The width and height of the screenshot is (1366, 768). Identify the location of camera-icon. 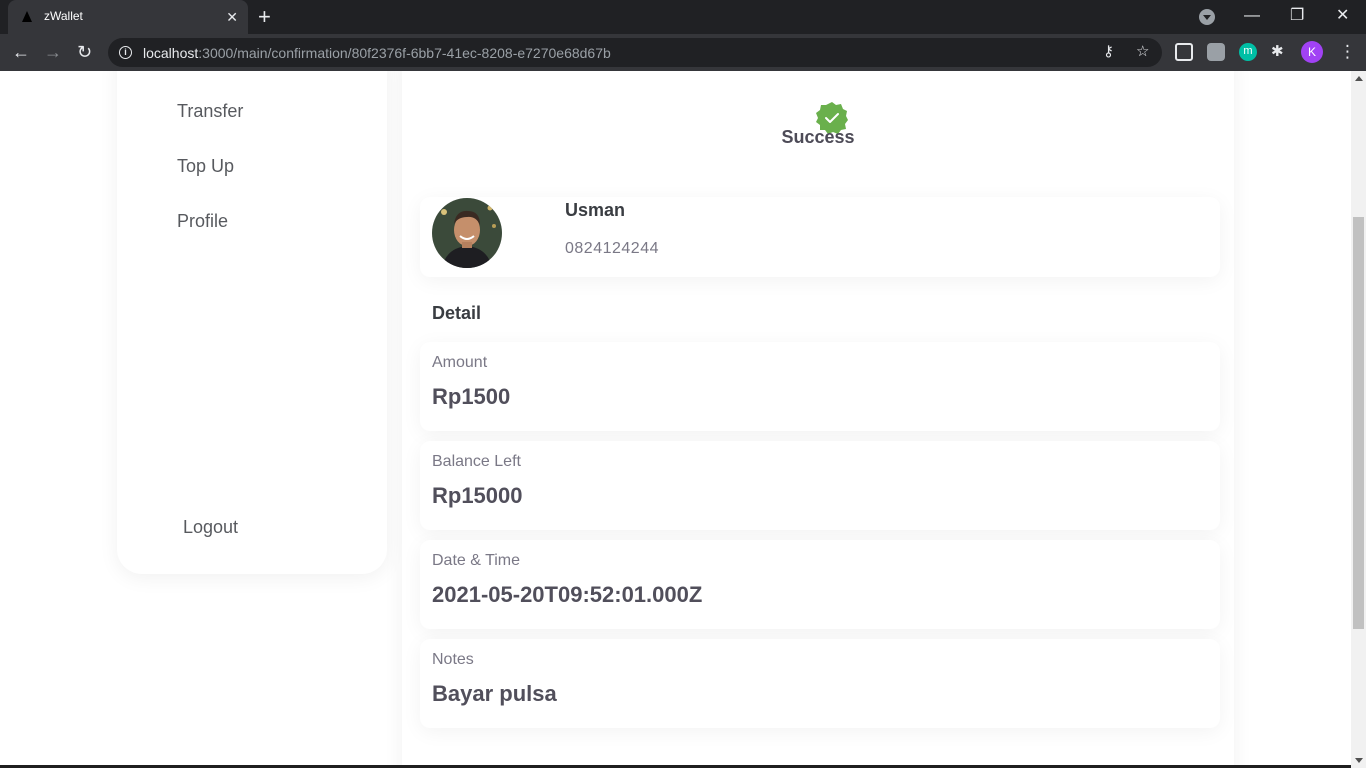
(1216, 52).